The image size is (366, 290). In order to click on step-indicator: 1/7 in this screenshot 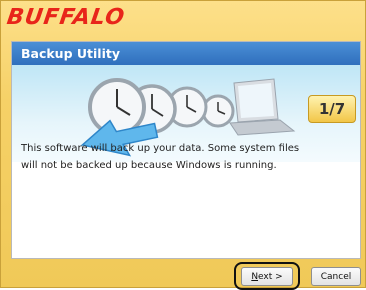, I will do `click(332, 109)`.